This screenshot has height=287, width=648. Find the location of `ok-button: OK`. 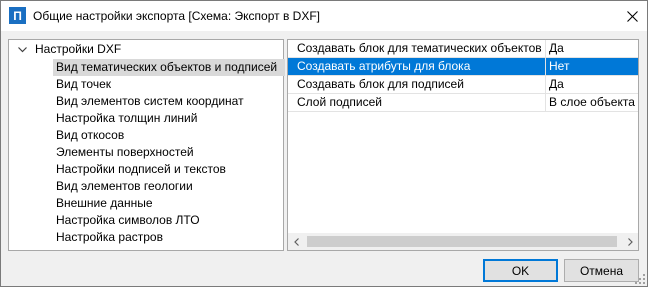

ok-button: OK is located at coordinates (520, 270).